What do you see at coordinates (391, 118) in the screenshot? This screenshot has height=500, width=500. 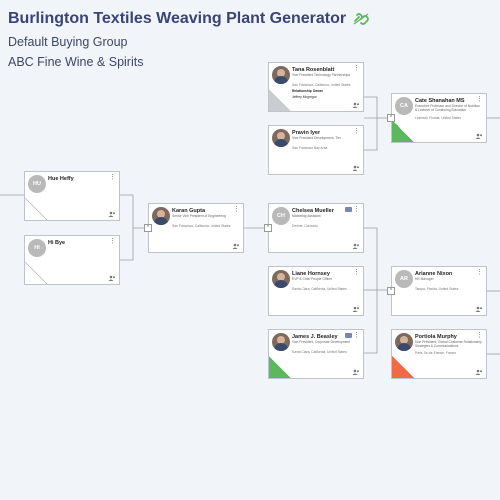 I see `collapse-toggle-cate: ^` at bounding box center [391, 118].